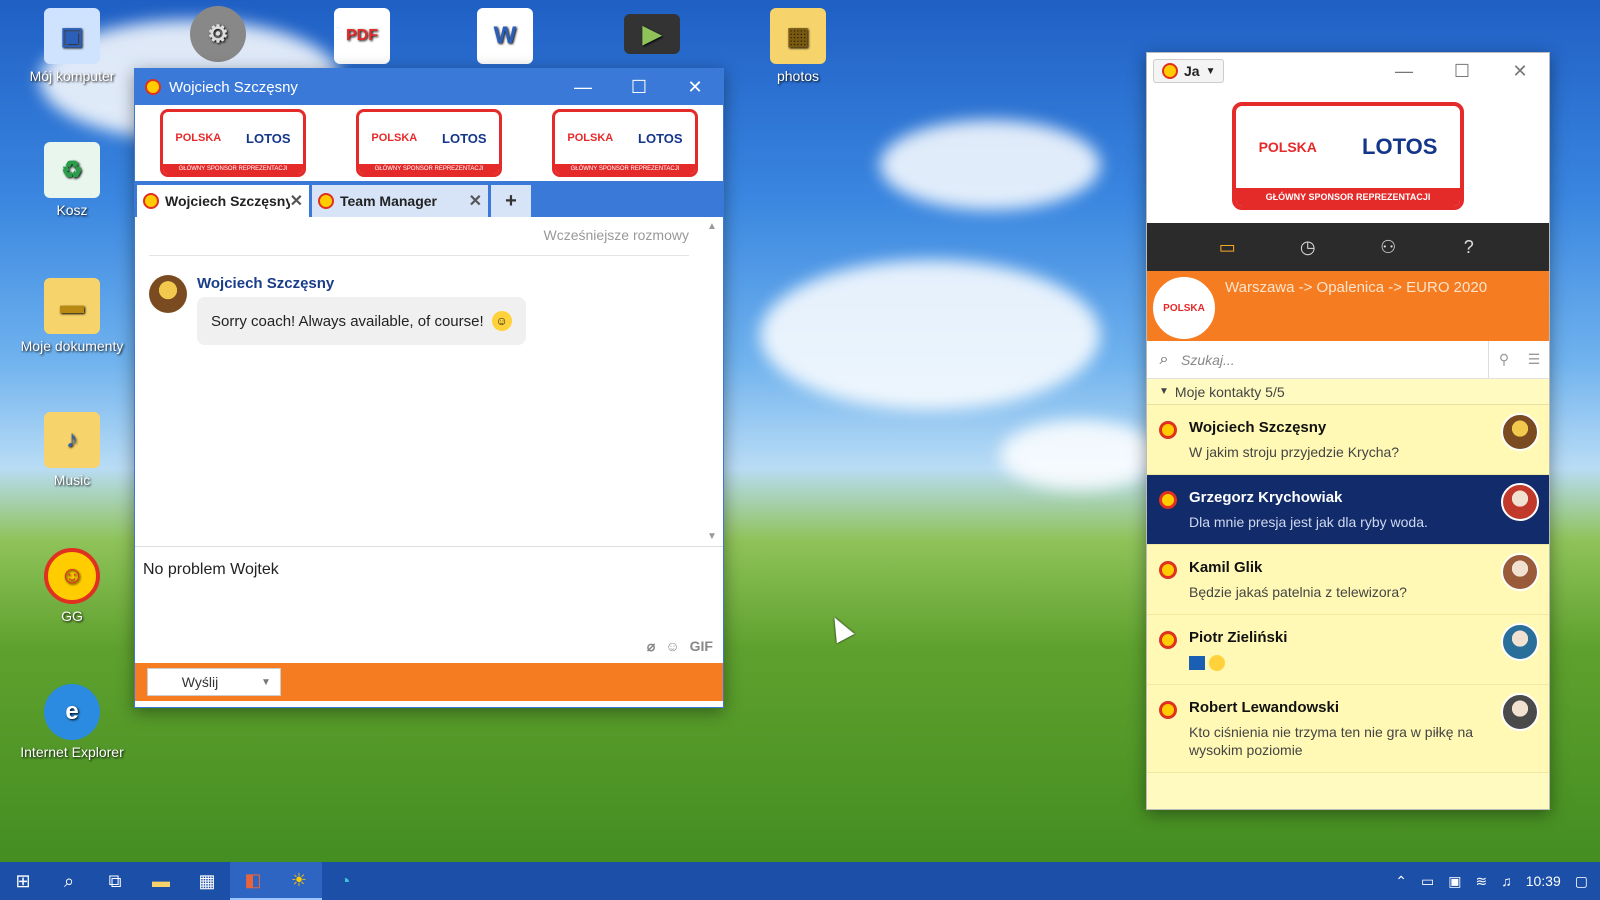  What do you see at coordinates (227, 201) in the screenshot?
I see `tab-label: Wojciech Szczęsny` at bounding box center [227, 201].